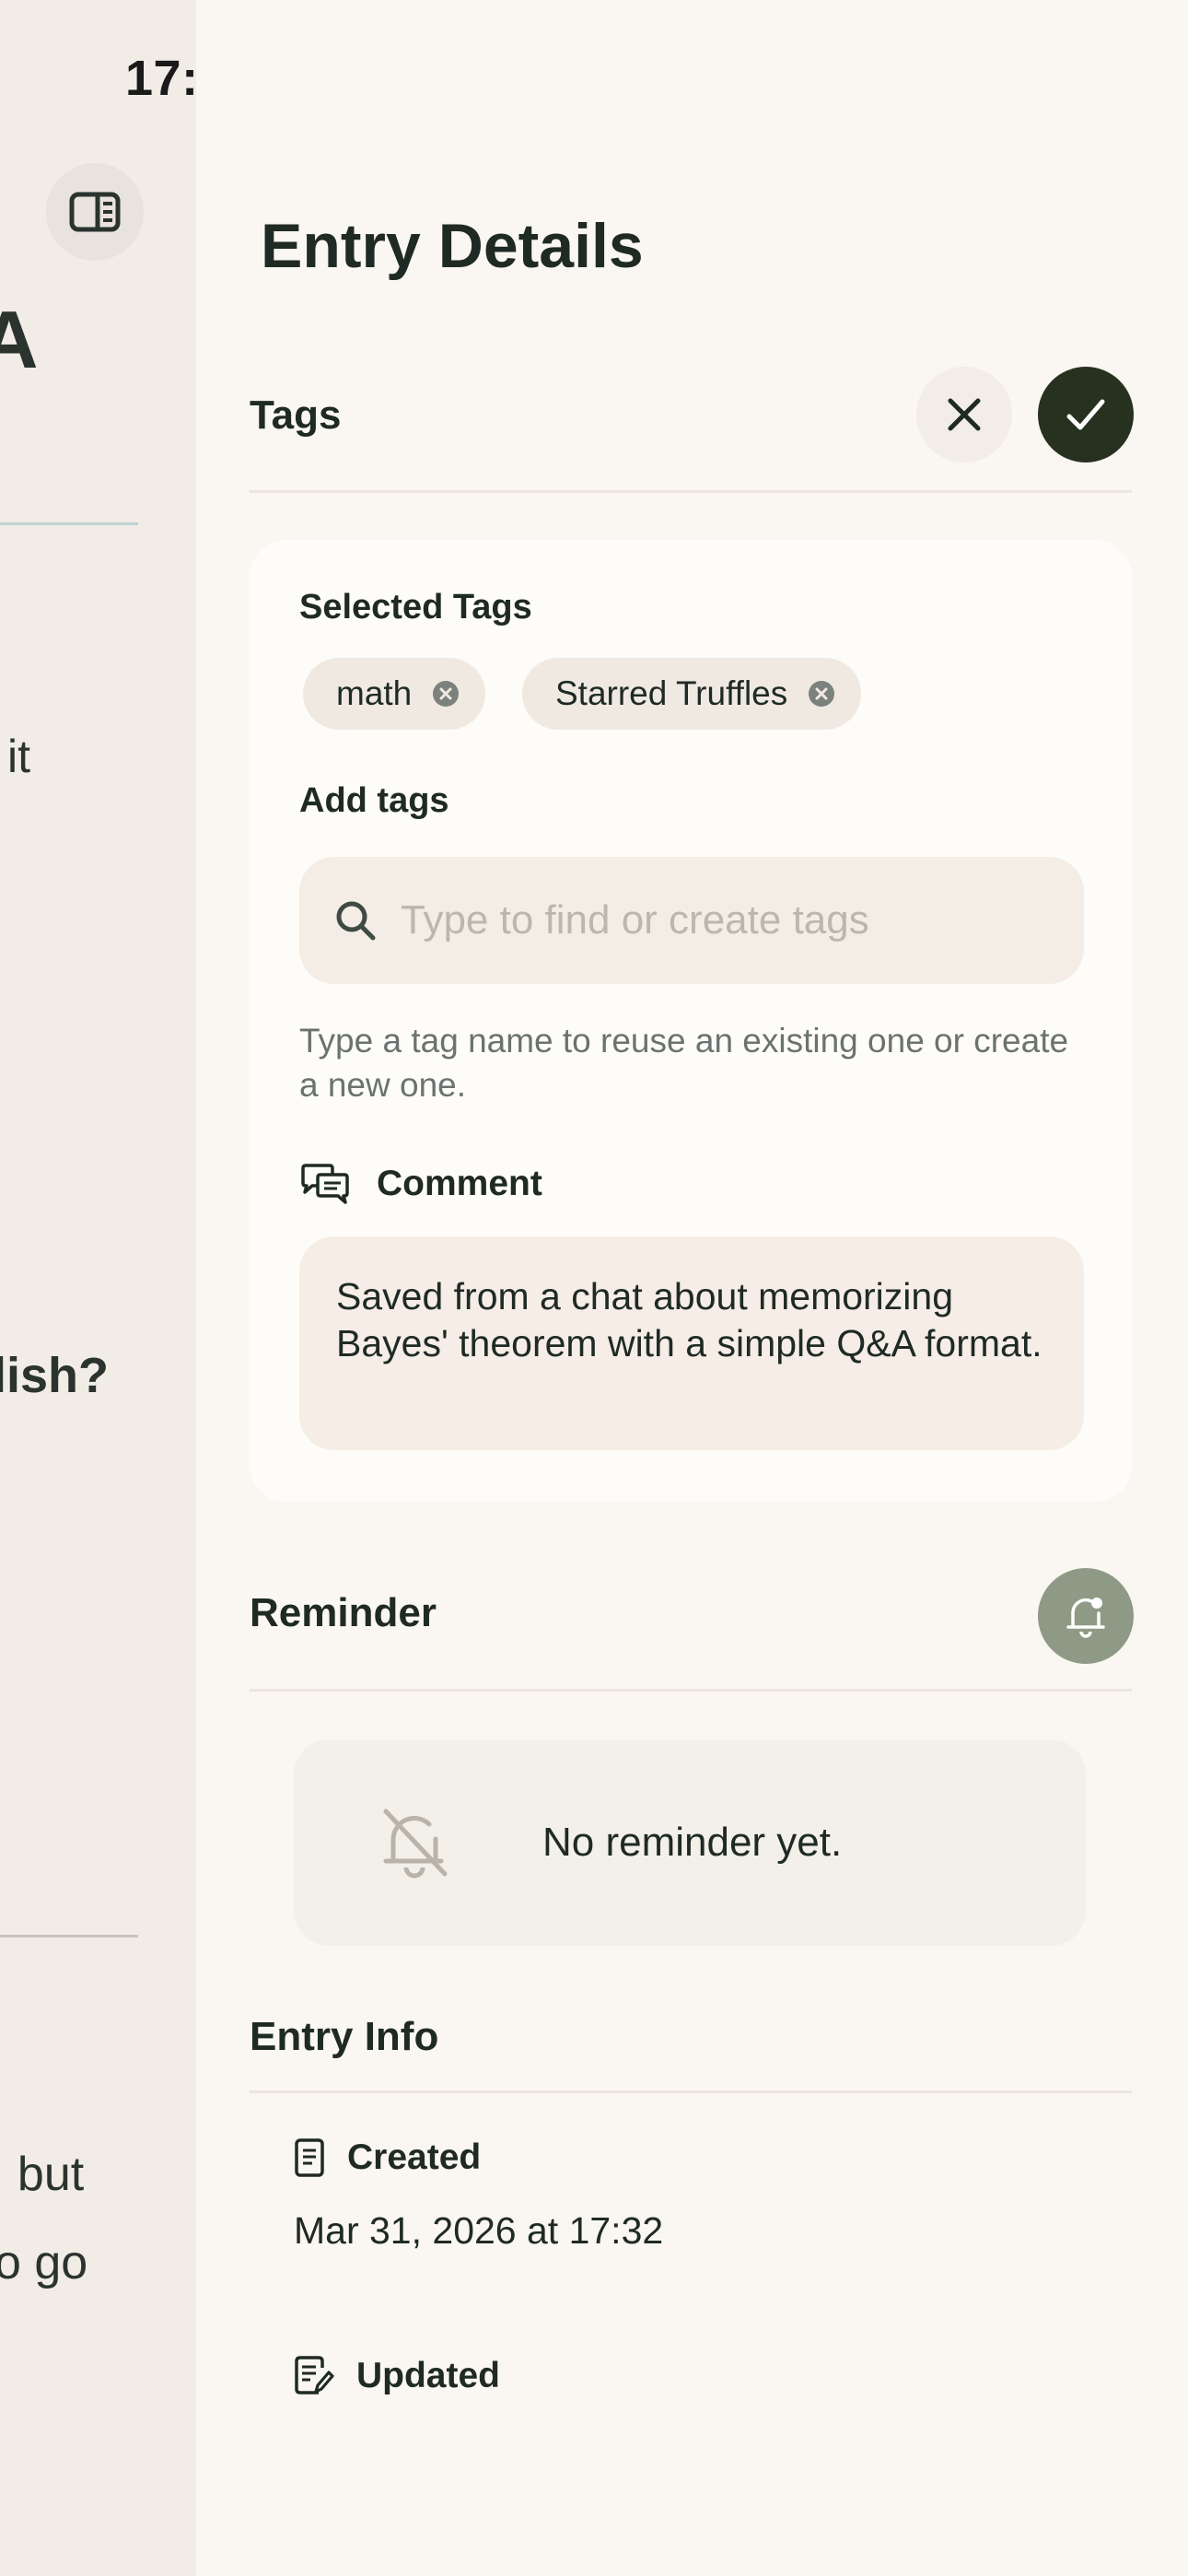 The height and width of the screenshot is (2576, 1188). Describe the element at coordinates (671, 693) in the screenshot. I see `tag-chip-label: Starred Truffles` at that location.